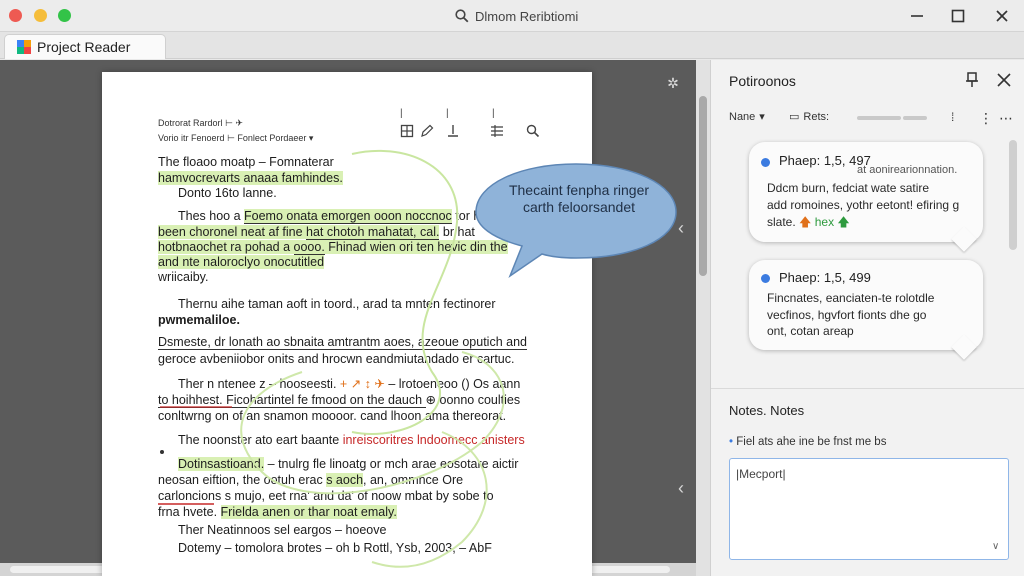  Describe the element at coordinates (824, 222) in the screenshot. I see `comment-tag: hex` at that location.